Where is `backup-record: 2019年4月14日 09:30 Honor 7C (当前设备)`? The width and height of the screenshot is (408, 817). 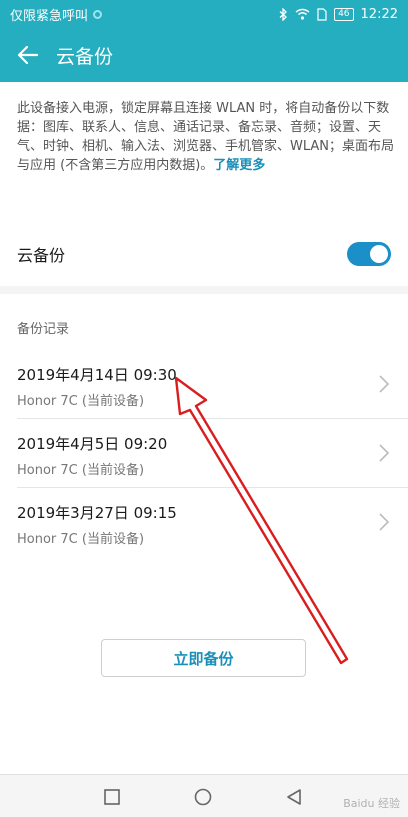
backup-record: 2019年4月14日 09:30 Honor 7C (当前设备) is located at coordinates (204, 384).